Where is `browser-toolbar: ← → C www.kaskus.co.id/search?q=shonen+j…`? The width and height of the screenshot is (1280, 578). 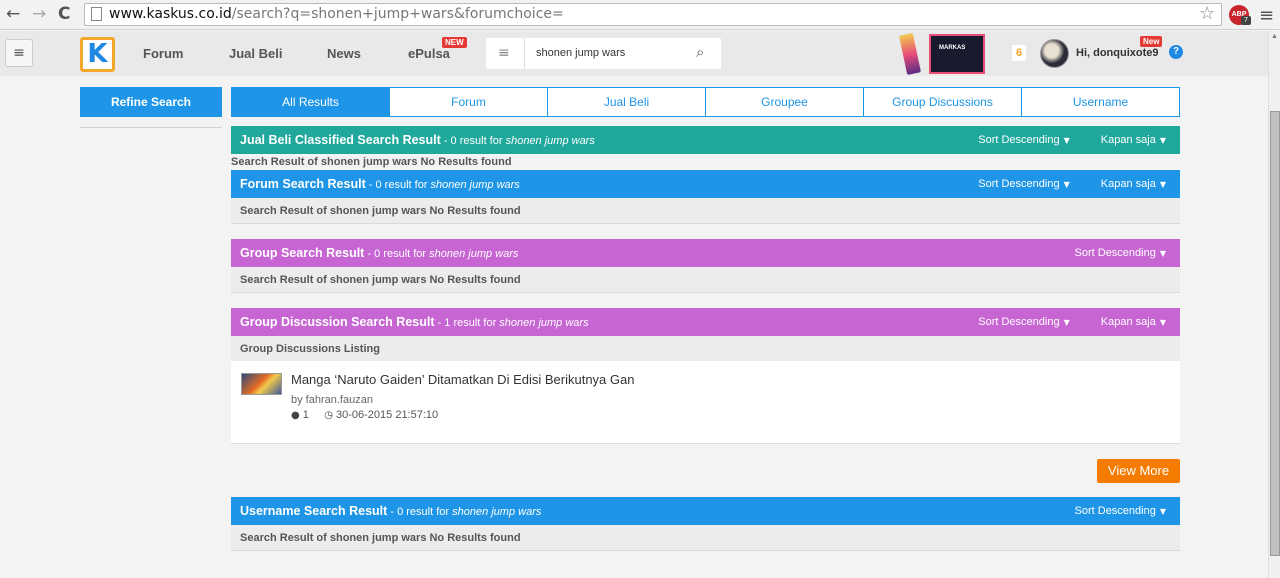
browser-toolbar: ← → C www.kaskus.co.id/search?q=shonen+j… is located at coordinates (640, 15).